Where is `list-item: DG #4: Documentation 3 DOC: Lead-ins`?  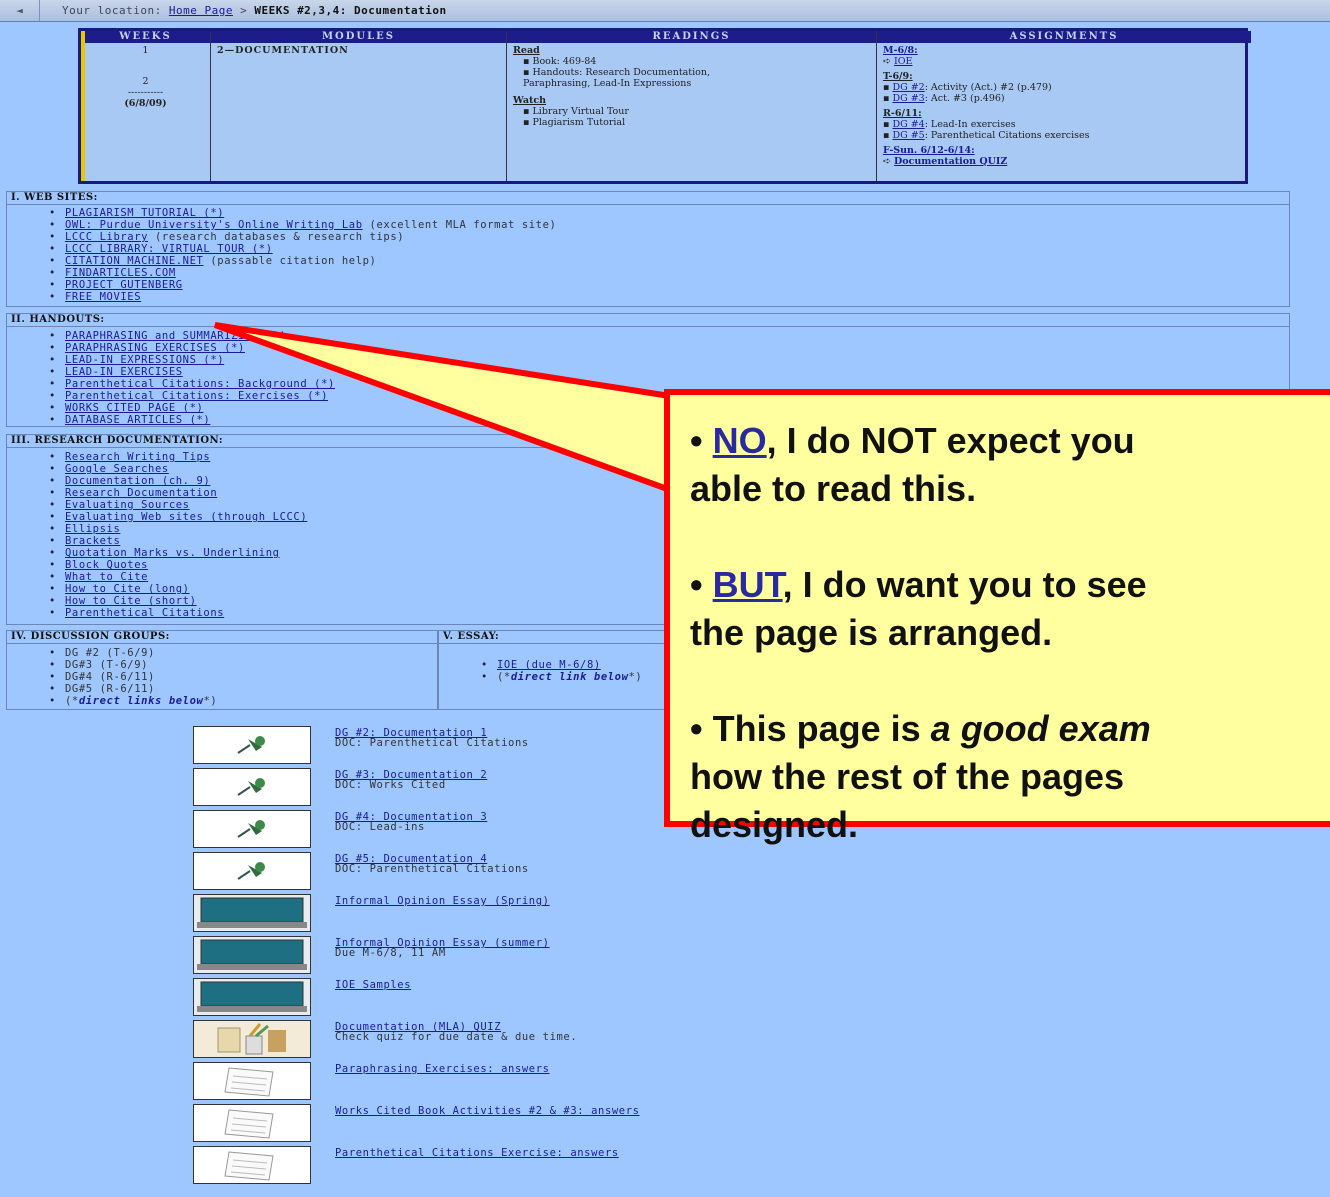 list-item: DG #4: Documentation 3 DOC: Lead-ins is located at coordinates (340, 829).